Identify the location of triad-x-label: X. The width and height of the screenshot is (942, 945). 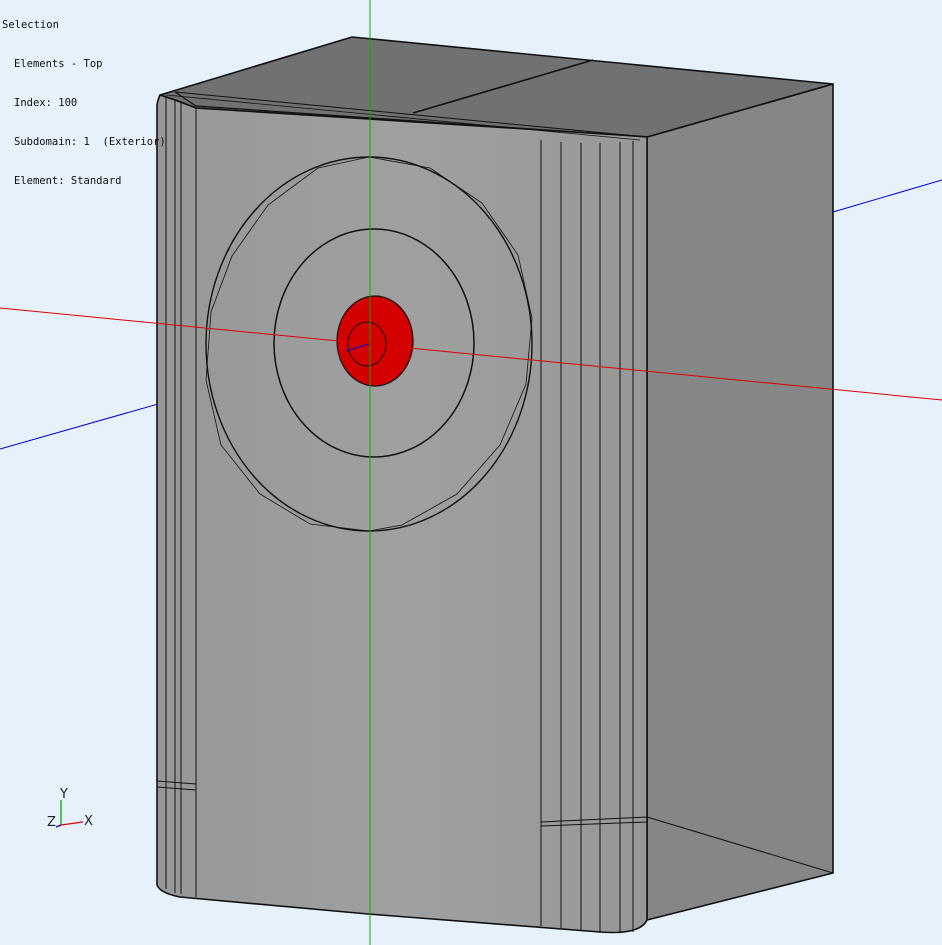
(88, 821).